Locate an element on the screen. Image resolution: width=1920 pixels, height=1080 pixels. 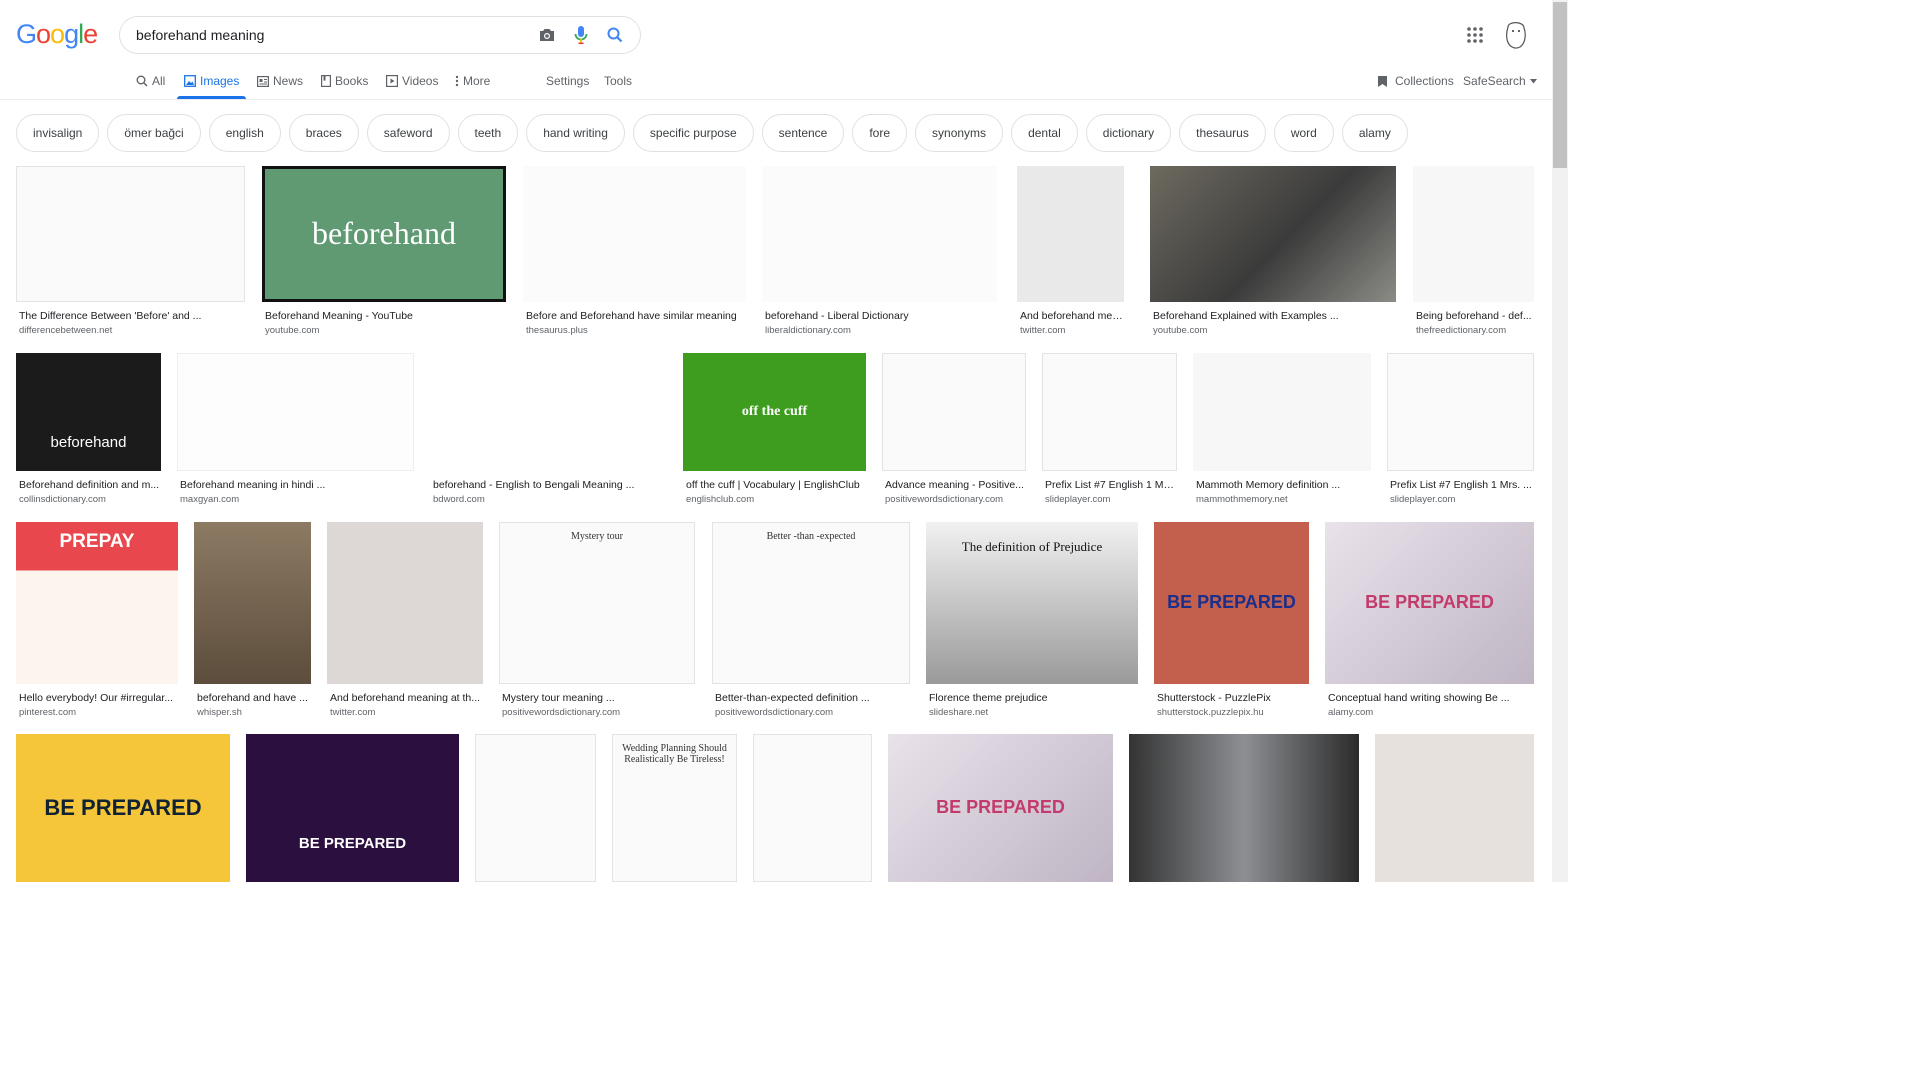
result-title: Shutterstock - PuzzlePix is located at coordinates (1232, 698).